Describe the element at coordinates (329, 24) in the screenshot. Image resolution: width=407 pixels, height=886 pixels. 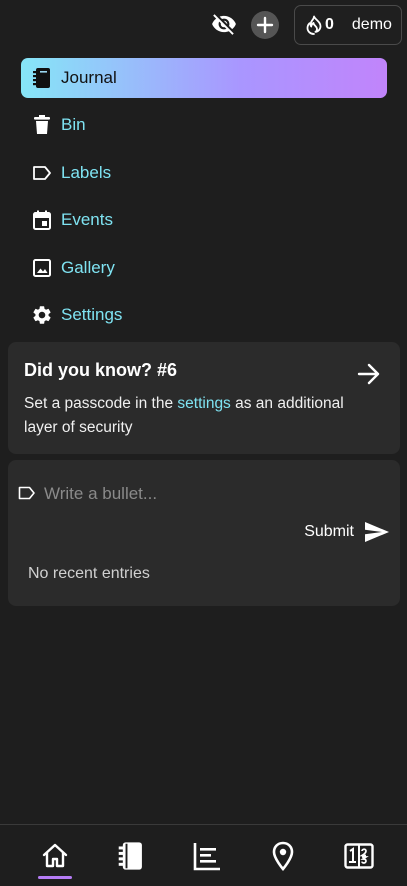
I see `streak-count: 0` at that location.